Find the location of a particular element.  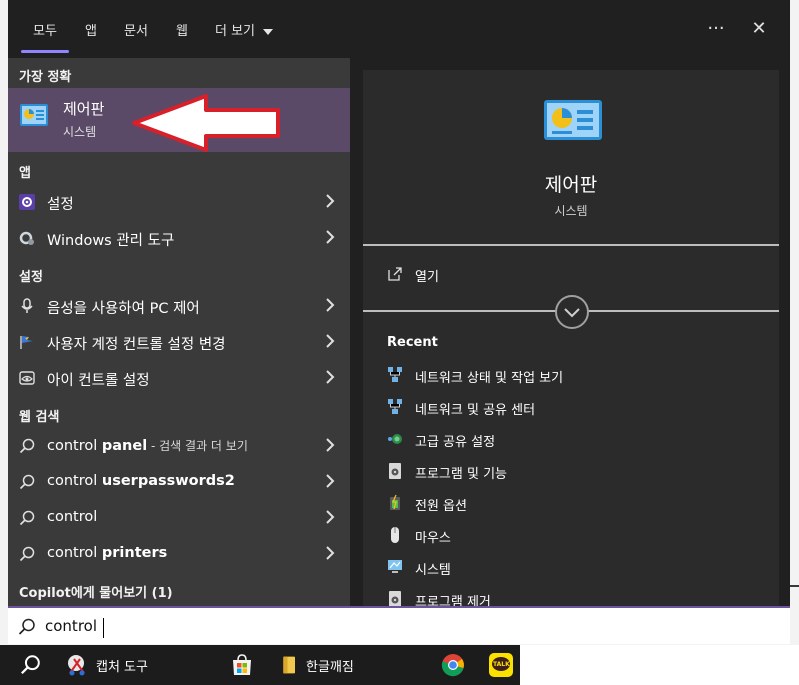

app-item-admin-tools: Windows 관리 도구 is located at coordinates (179, 238).